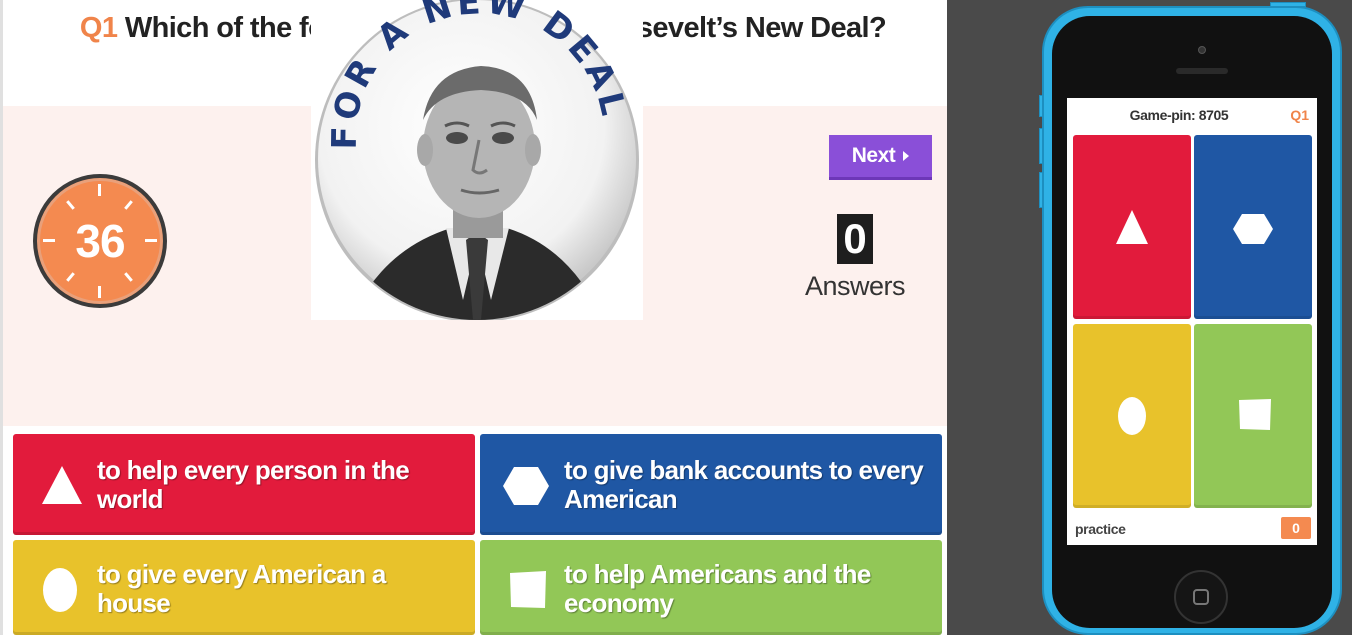  I want to click on answer-tile-green: to help Americans and the economy, so click(711, 587).